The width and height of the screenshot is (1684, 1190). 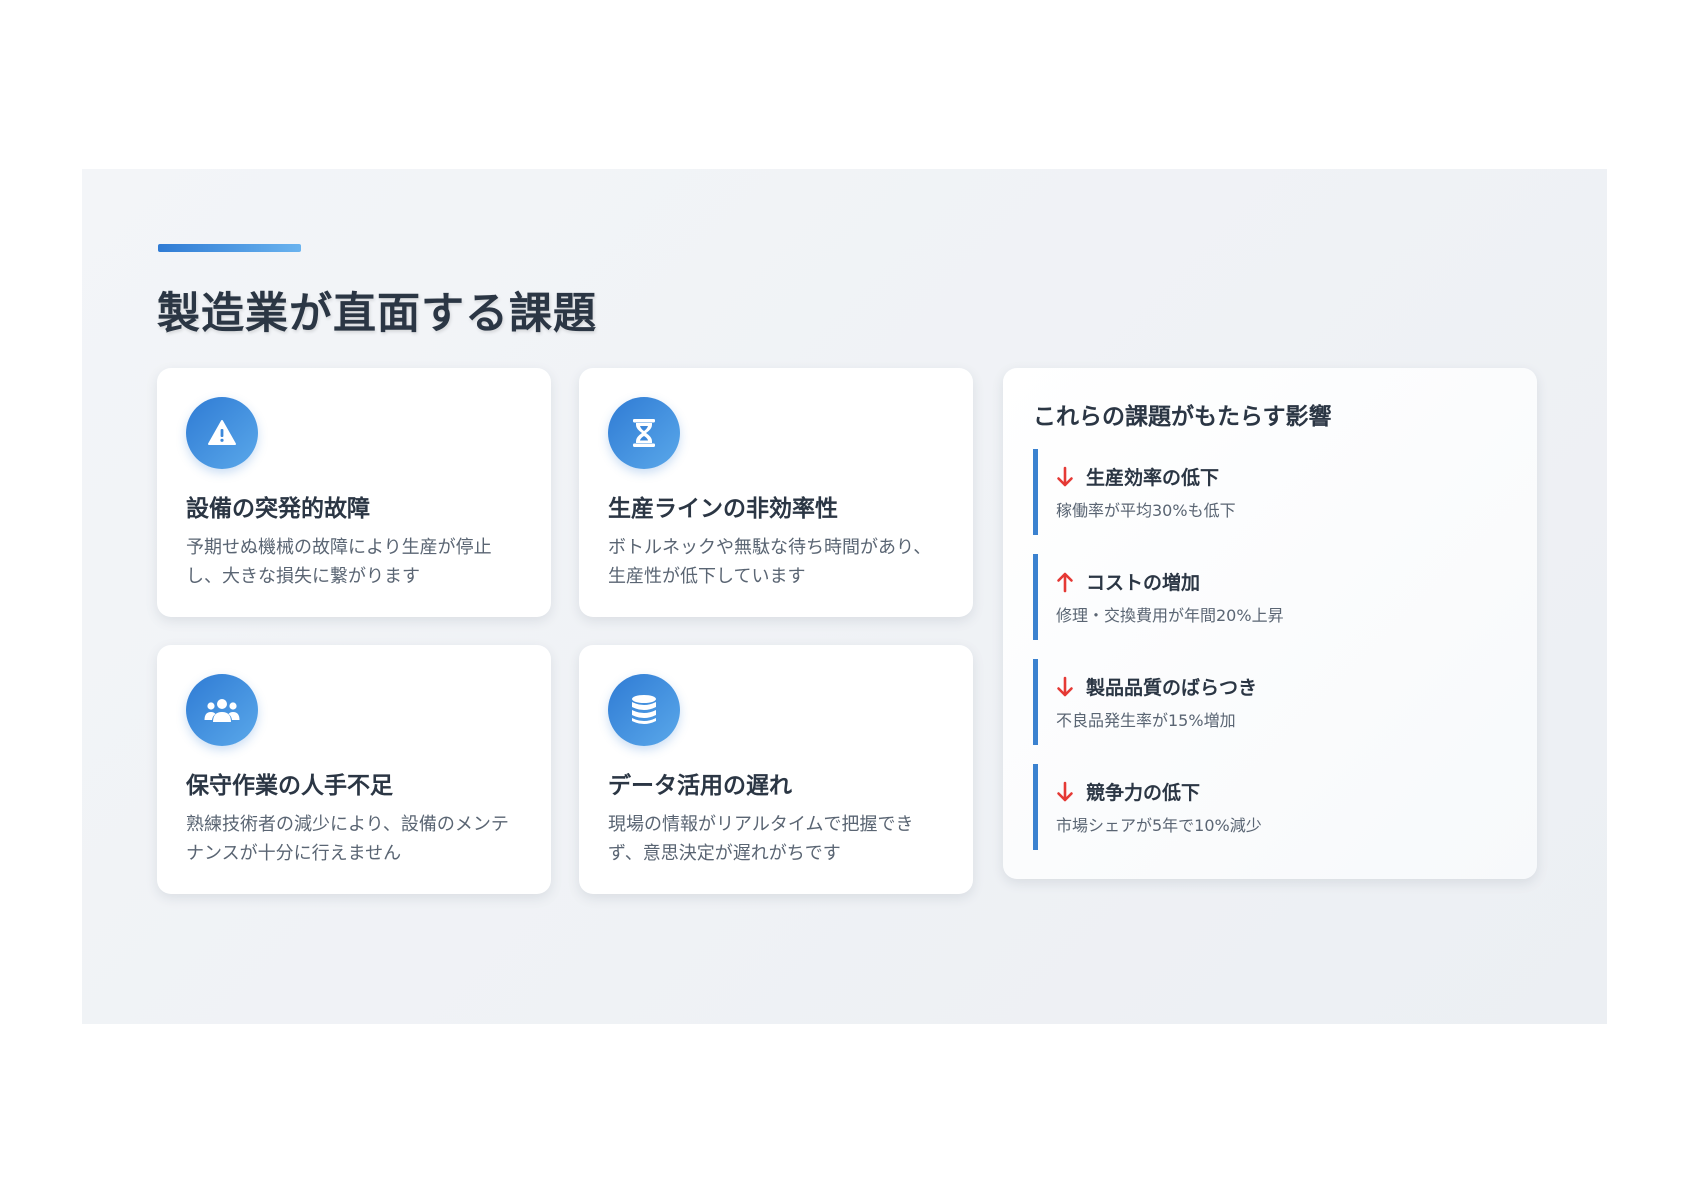 What do you see at coordinates (644, 433) in the screenshot?
I see `hourglass-icon` at bounding box center [644, 433].